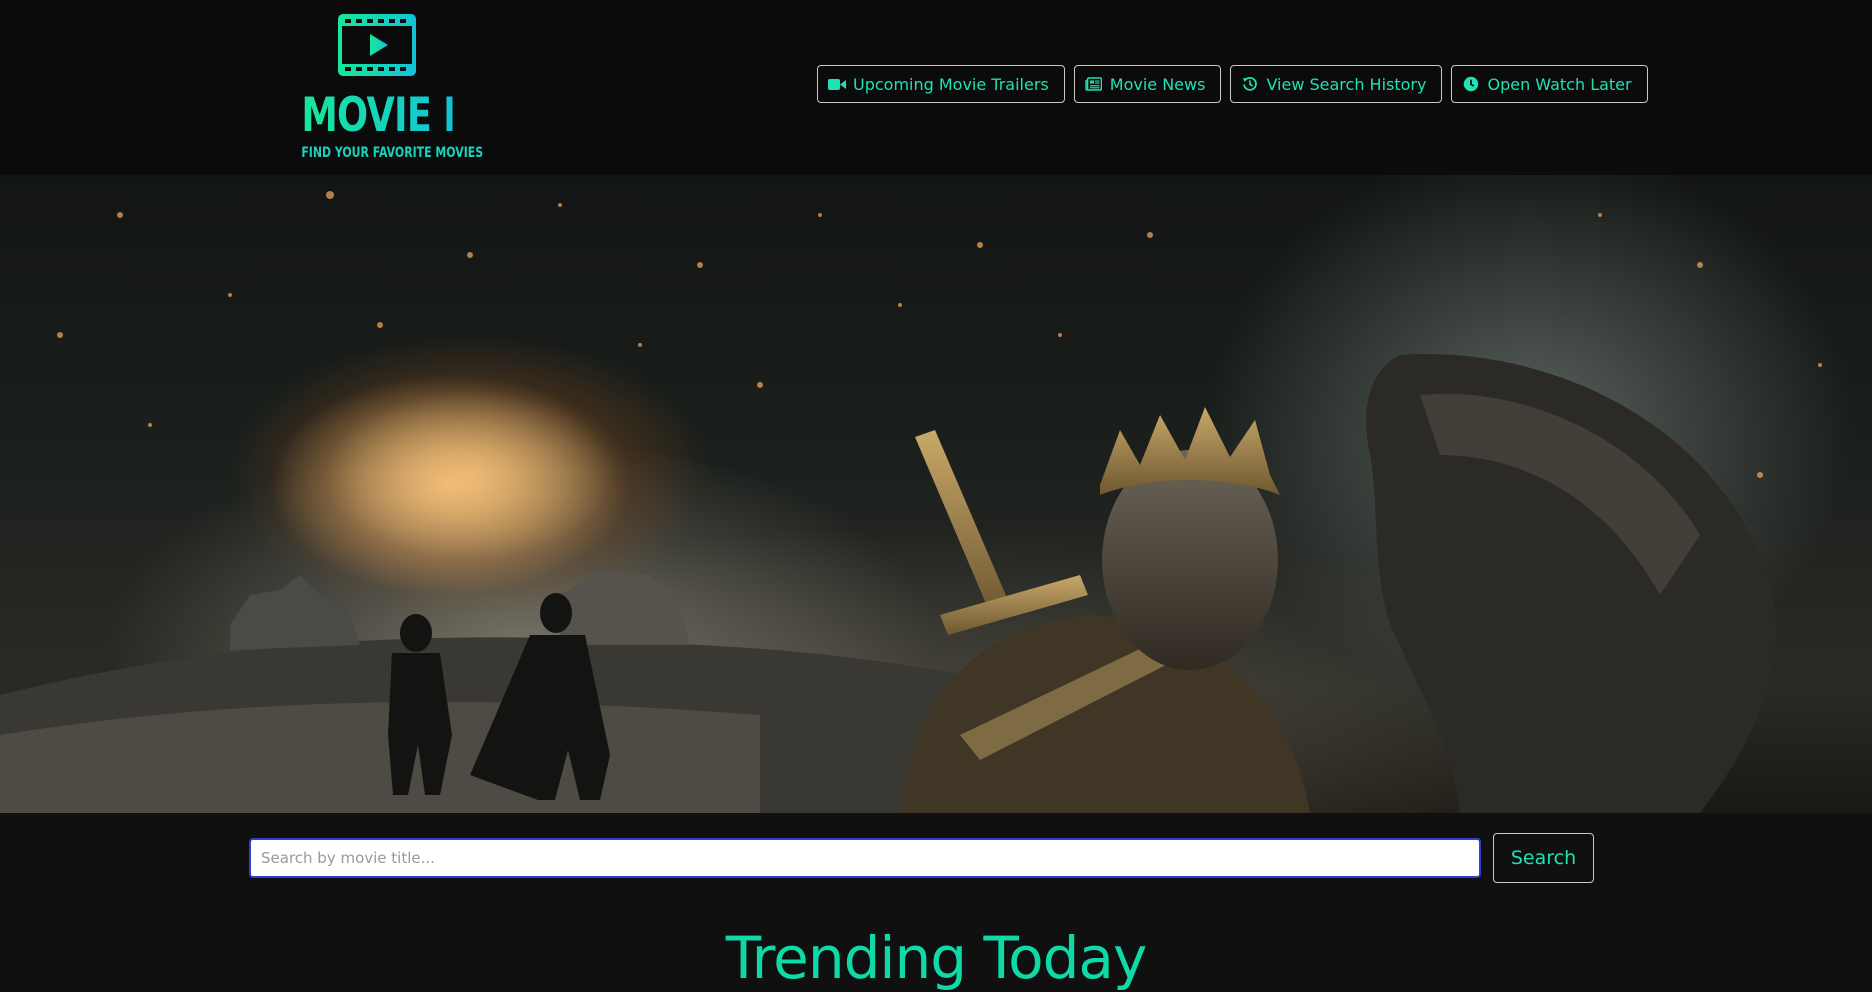 This screenshot has height=992, width=1872. I want to click on newspaper-icon, so click(1094, 84).